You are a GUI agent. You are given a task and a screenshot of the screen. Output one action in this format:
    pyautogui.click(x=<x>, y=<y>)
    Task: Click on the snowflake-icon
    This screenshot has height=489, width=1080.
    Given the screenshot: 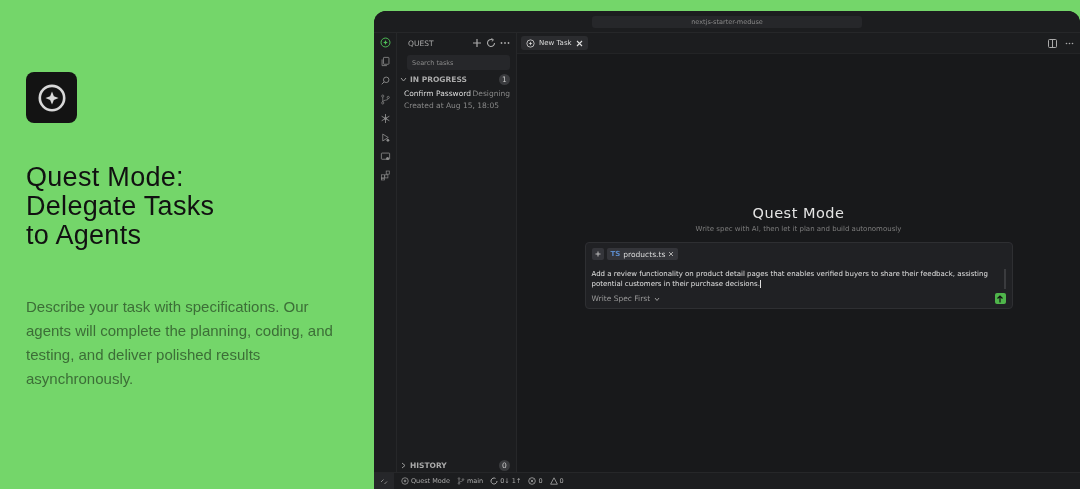 What is the action you would take?
    pyautogui.click(x=385, y=118)
    